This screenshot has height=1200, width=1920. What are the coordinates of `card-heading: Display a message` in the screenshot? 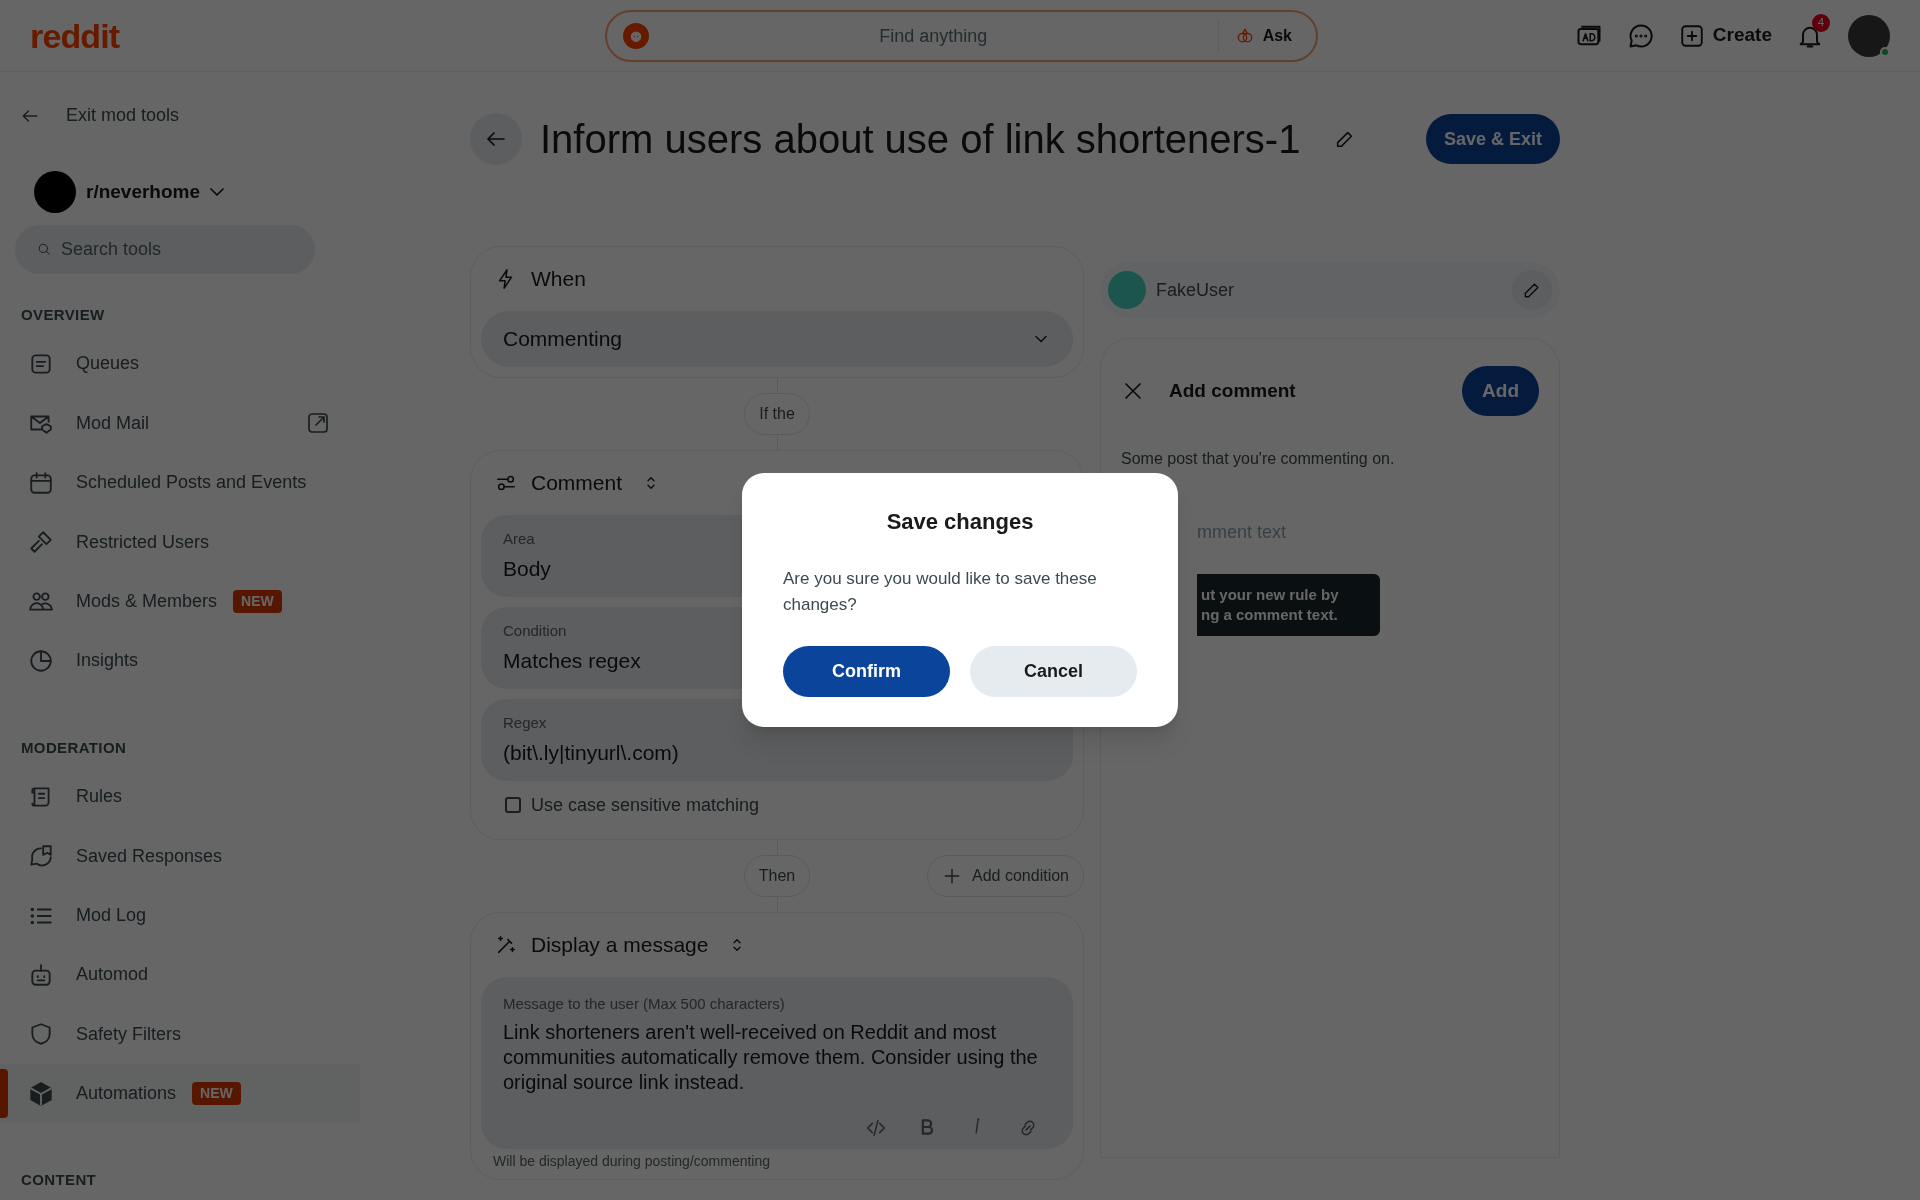 It's located at (620, 945).